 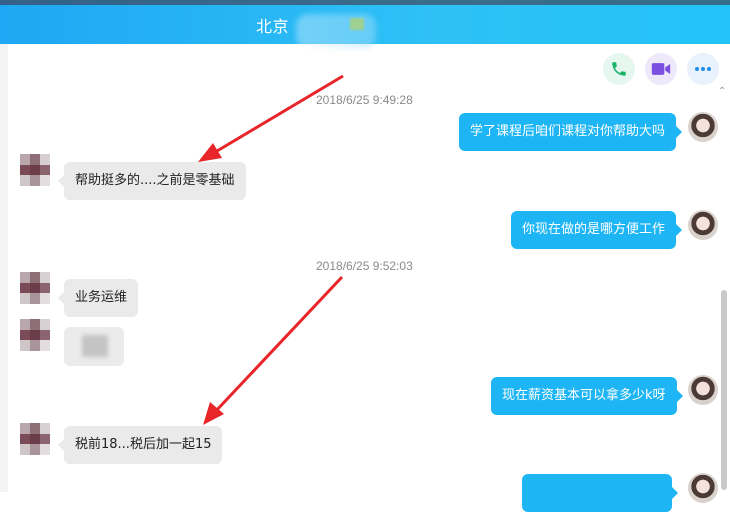 I want to click on image-message, so click(x=94, y=346).